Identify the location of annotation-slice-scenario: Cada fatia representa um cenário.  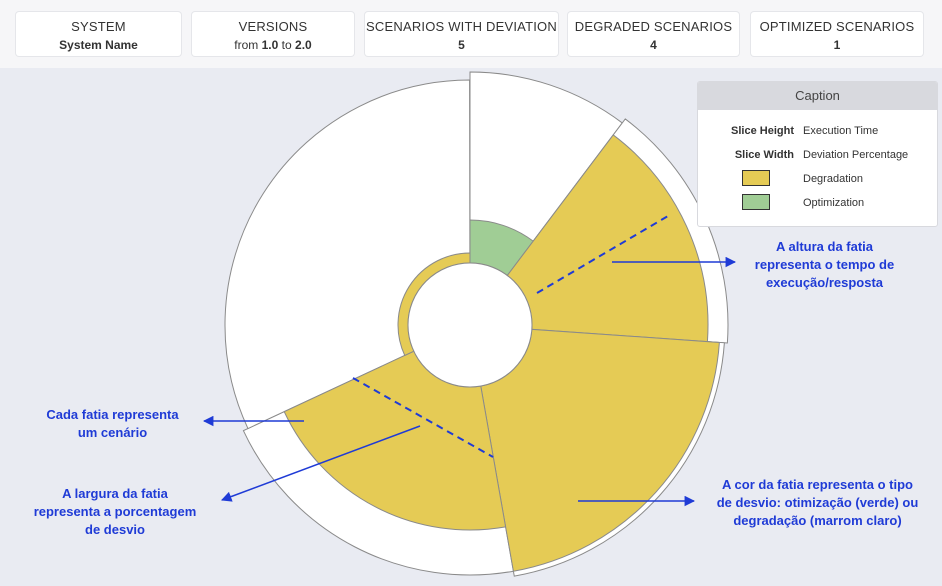
(112, 423).